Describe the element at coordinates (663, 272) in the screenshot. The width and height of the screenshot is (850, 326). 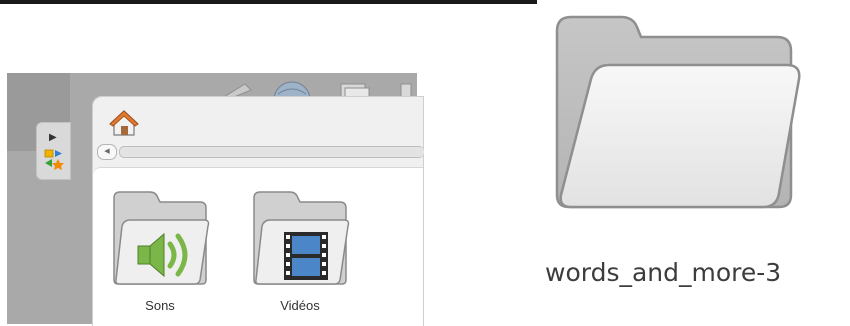
I see `folder-name: words_and_more-3` at that location.